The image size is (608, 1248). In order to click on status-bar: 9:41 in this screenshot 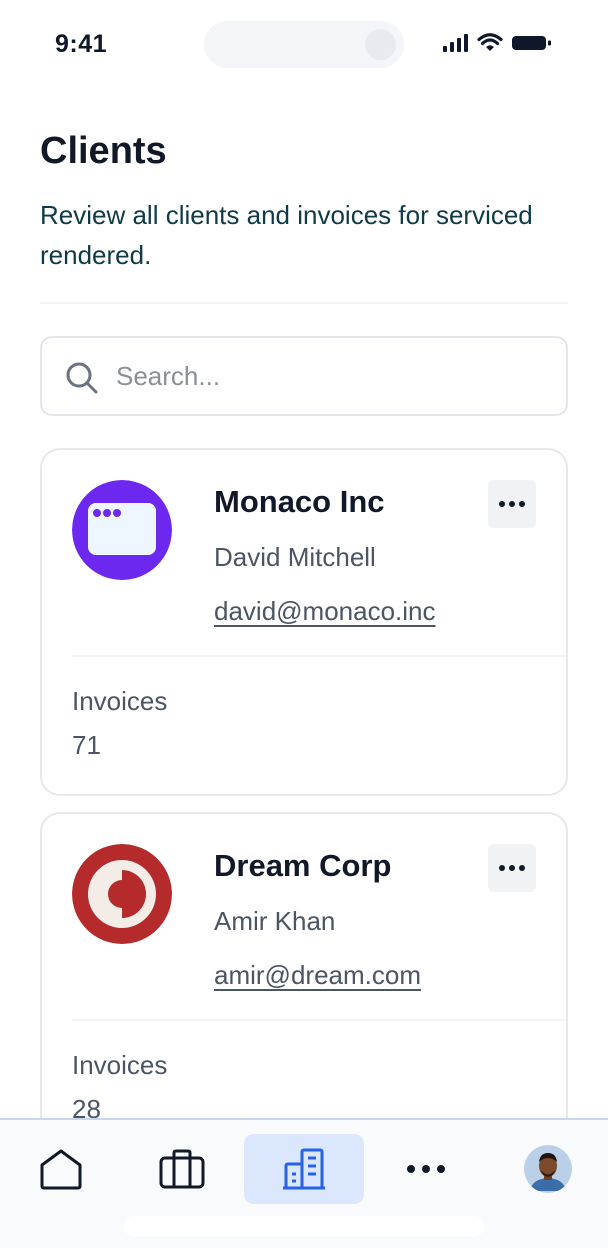, I will do `click(304, 45)`.